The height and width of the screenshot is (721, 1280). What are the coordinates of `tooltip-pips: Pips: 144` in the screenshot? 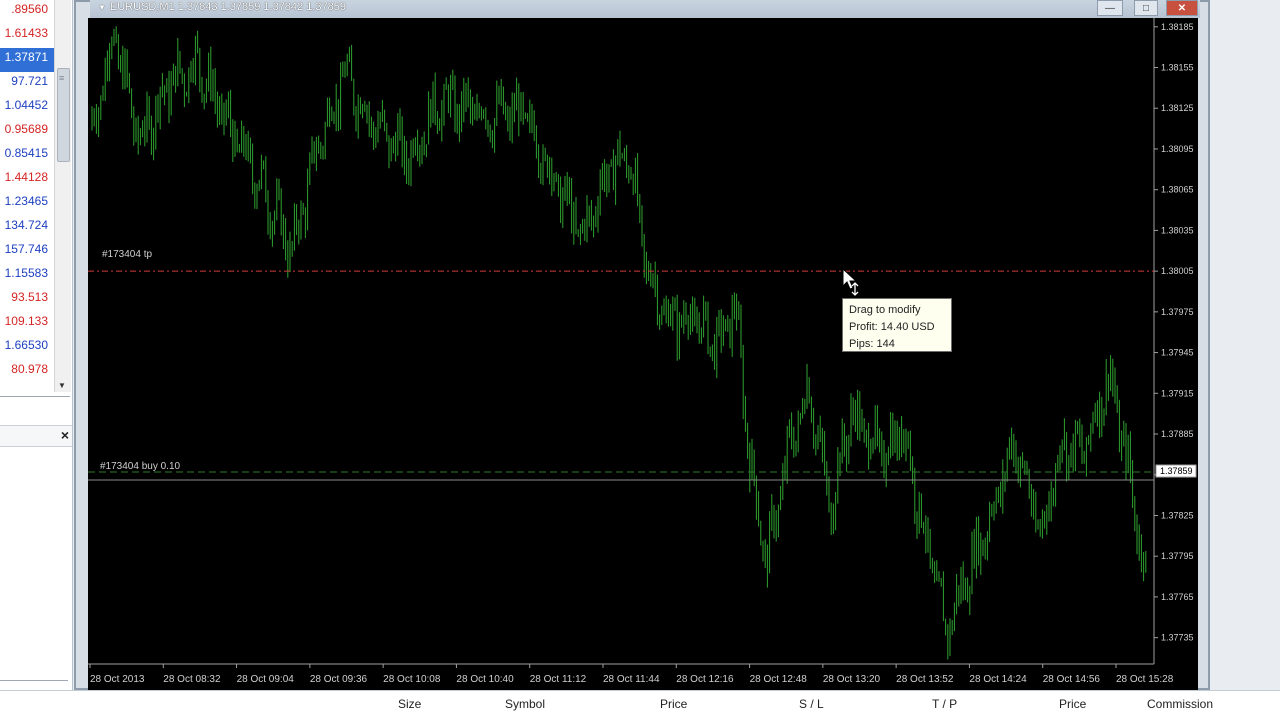 It's located at (872, 344).